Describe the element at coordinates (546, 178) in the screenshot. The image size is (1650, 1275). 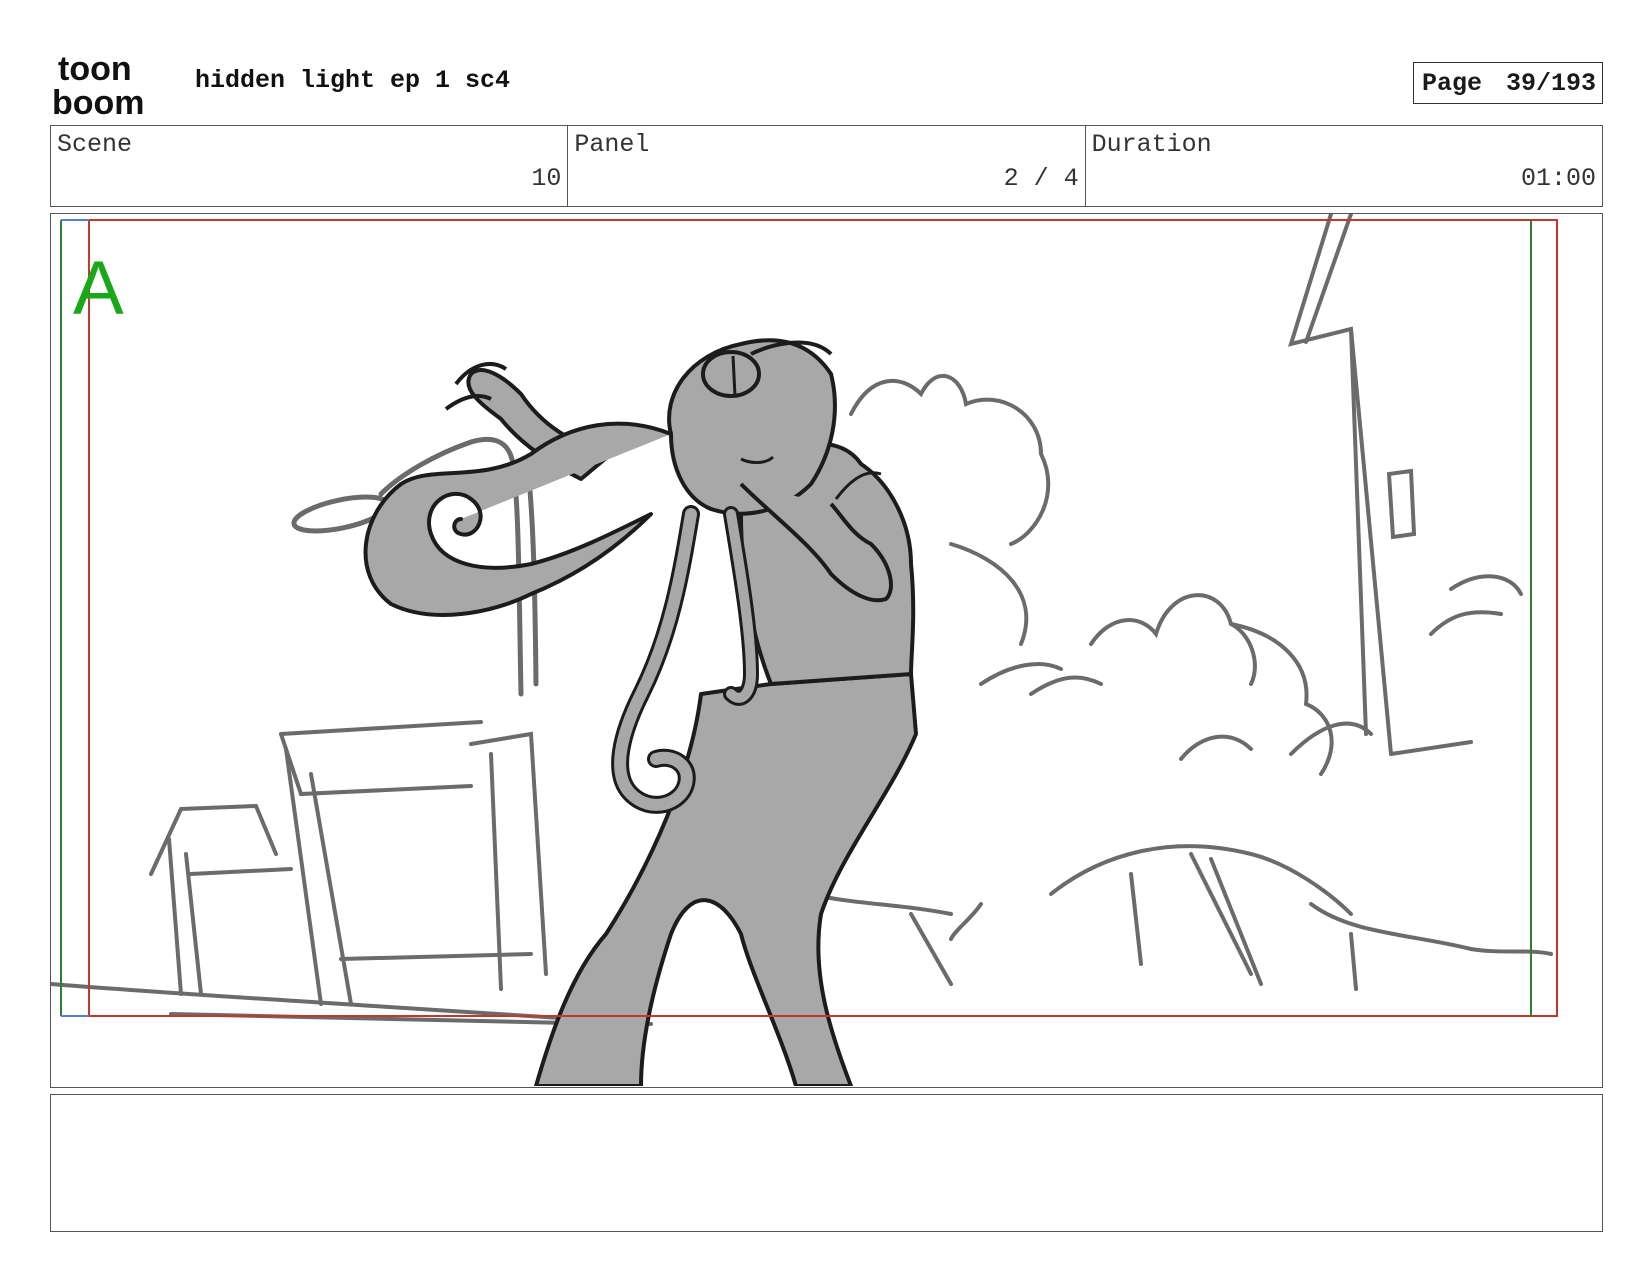
I see `scene-value: 10` at that location.